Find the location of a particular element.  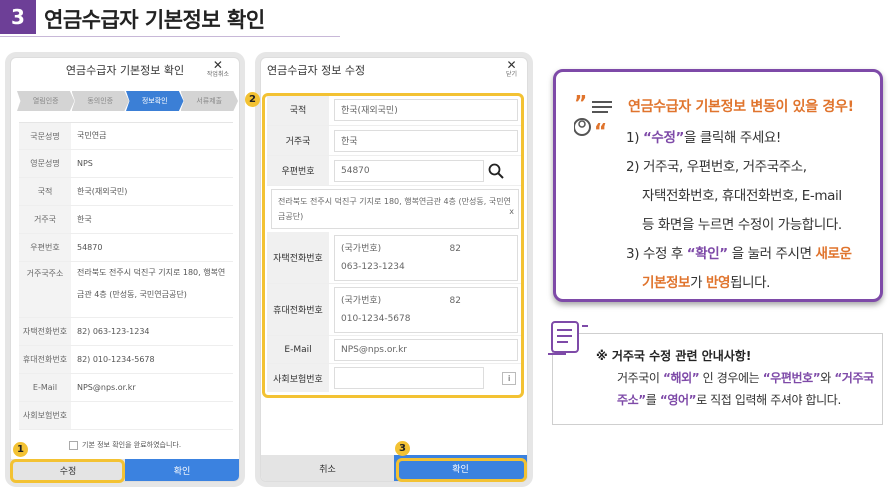

document-icon is located at coordinates (568, 338).